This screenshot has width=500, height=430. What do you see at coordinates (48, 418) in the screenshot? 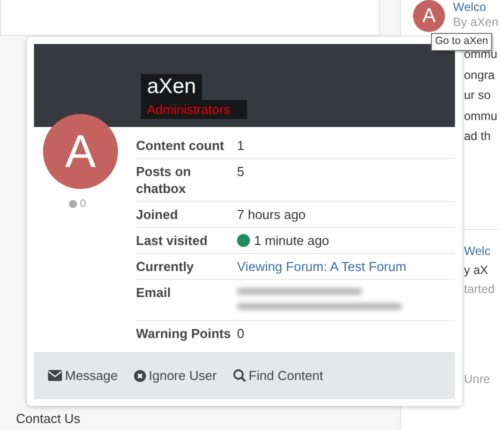
I see `footer-link: Contact Us` at bounding box center [48, 418].